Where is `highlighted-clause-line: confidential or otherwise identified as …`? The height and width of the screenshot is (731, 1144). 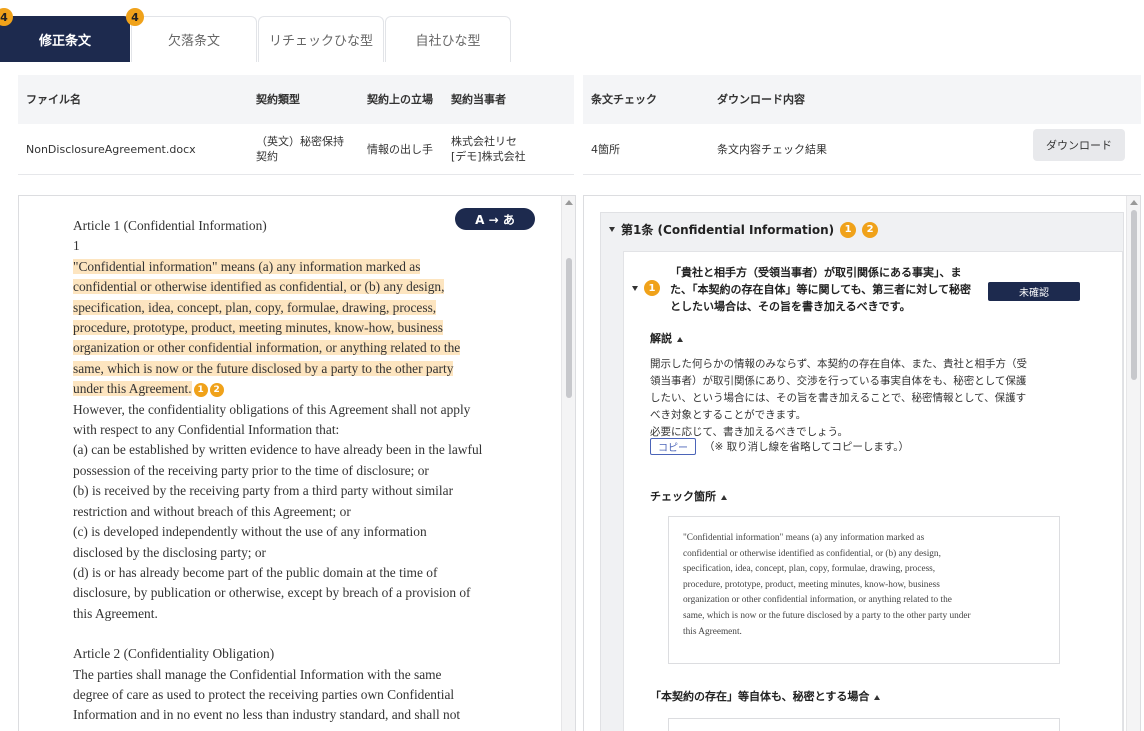
highlighted-clause-line: confidential or otherwise identified as … is located at coordinates (259, 287).